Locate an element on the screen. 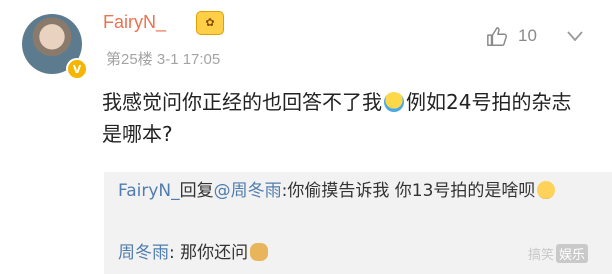  reply-author-link: FairyN_ is located at coordinates (149, 191).